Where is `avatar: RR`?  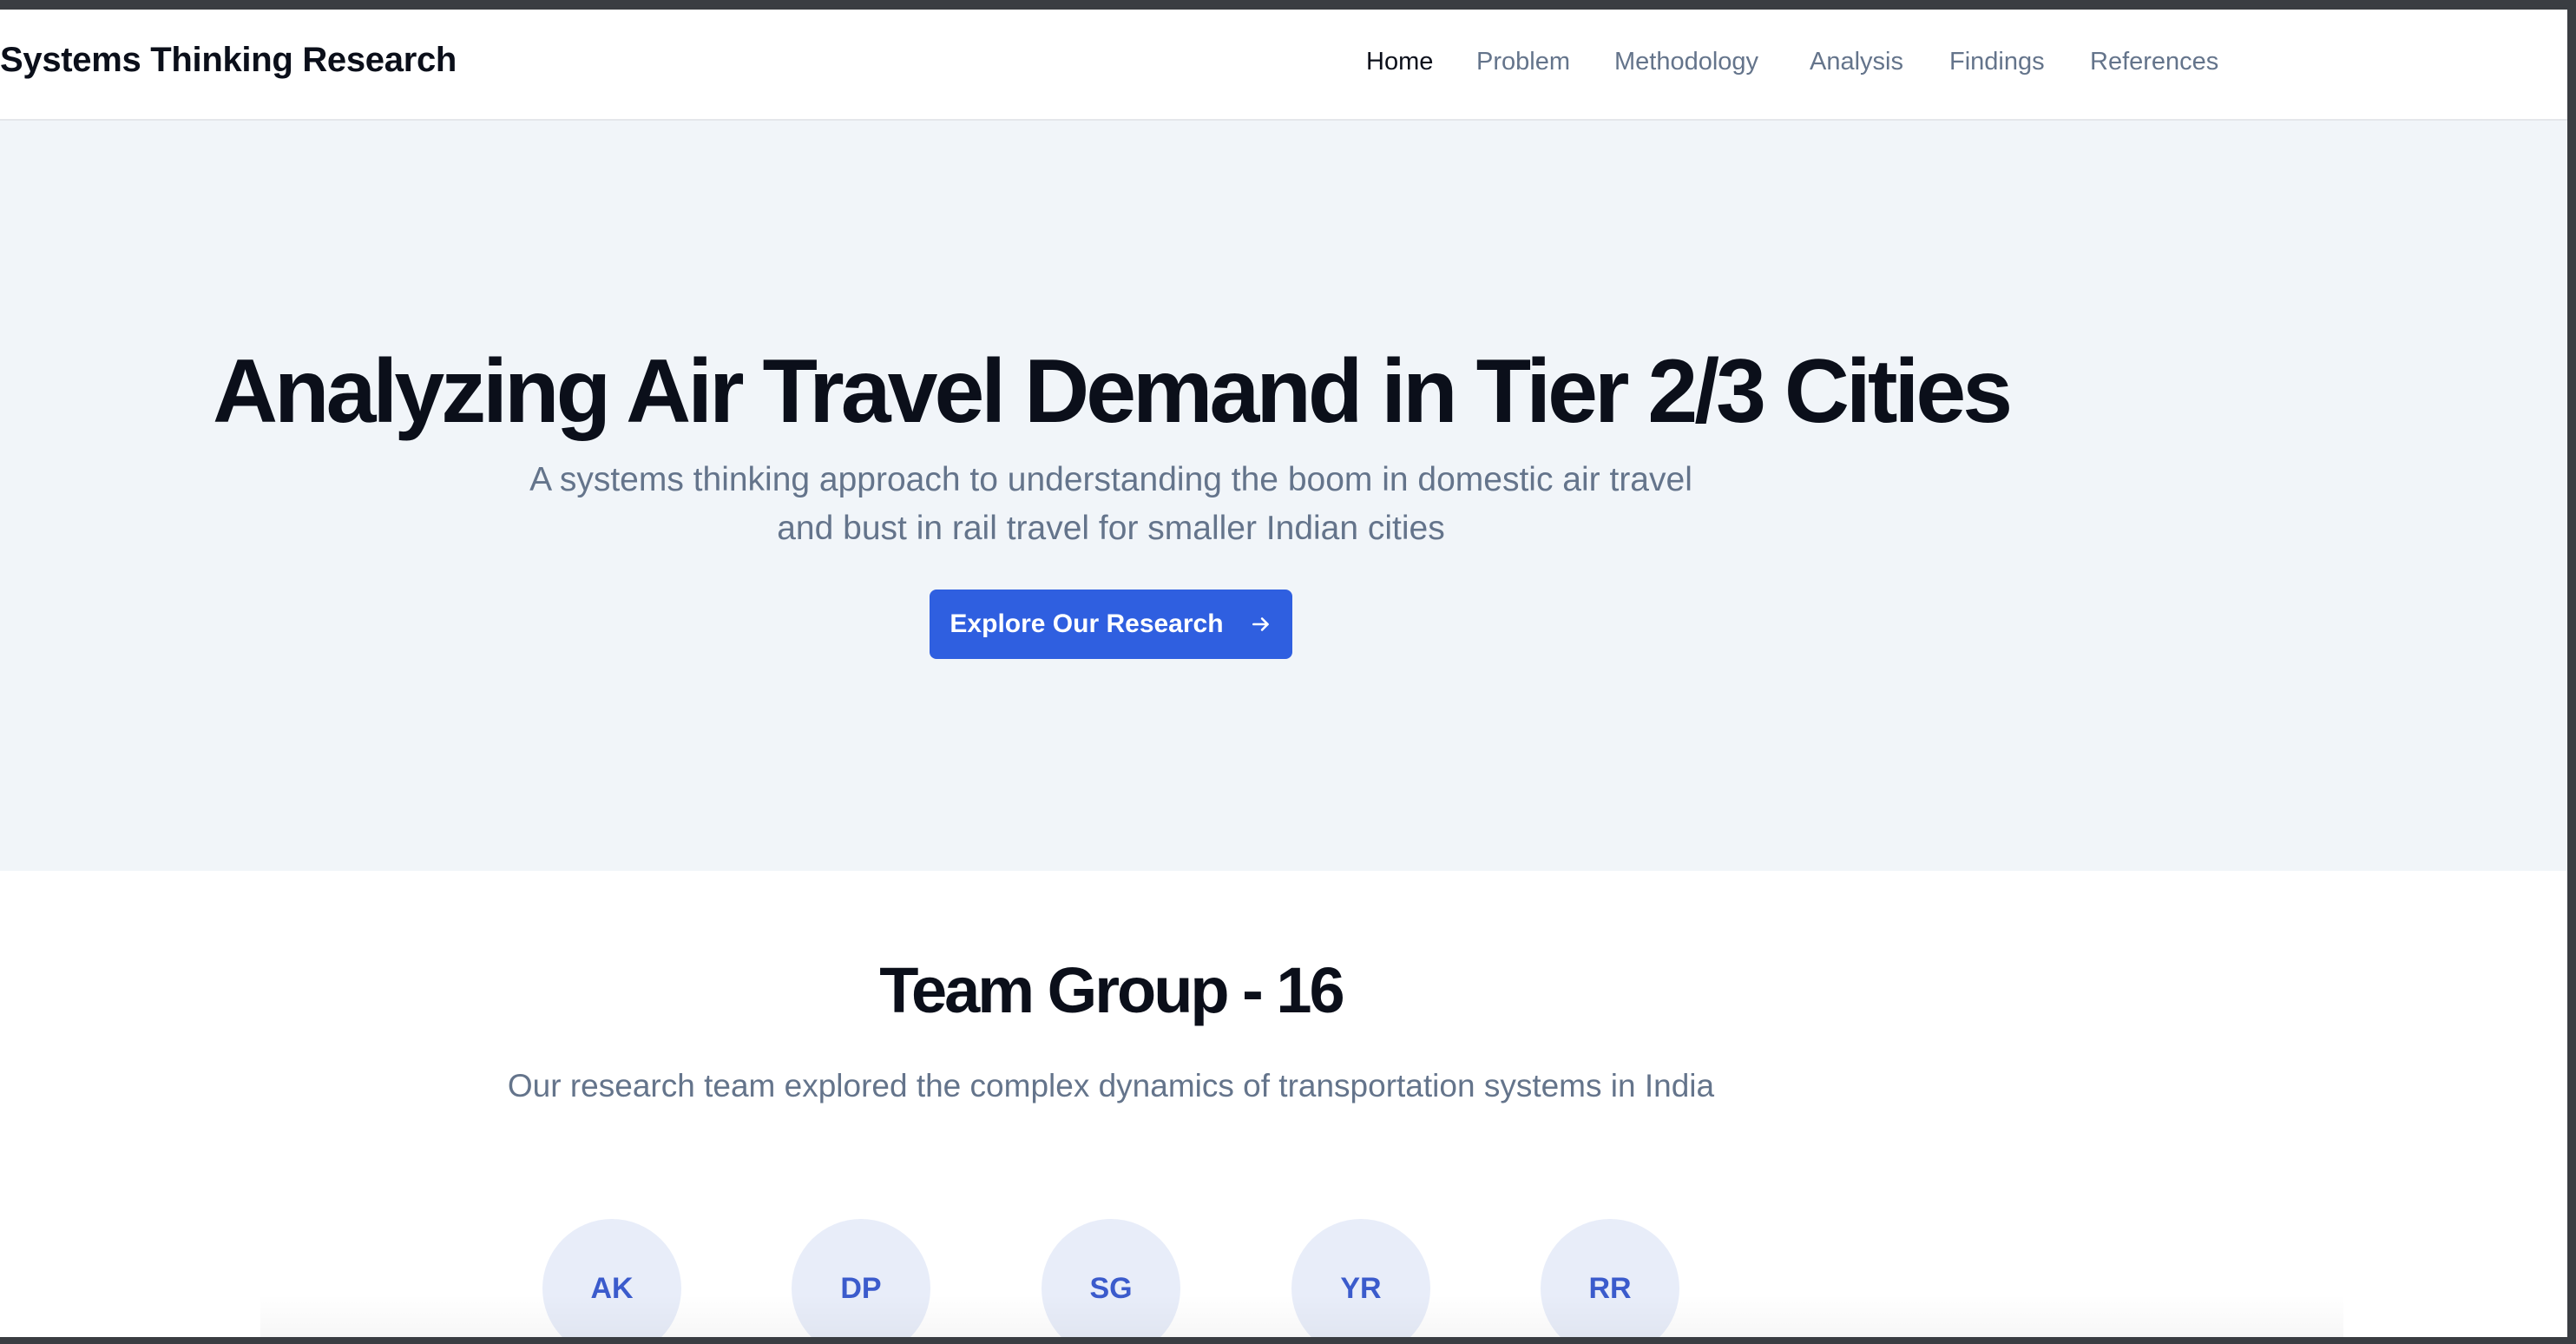
avatar: RR is located at coordinates (1610, 1278).